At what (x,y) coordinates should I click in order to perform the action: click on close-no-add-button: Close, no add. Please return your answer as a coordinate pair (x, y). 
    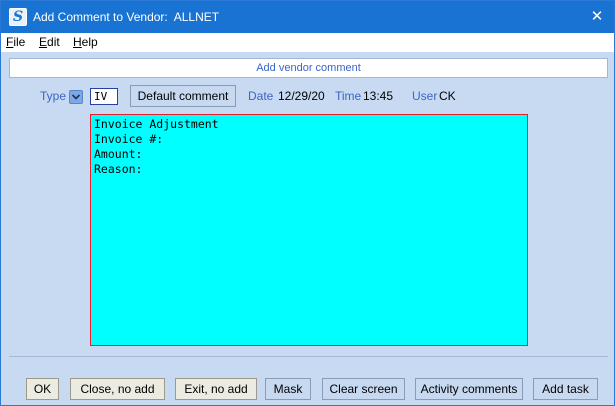
    Looking at the image, I should click on (117, 389).